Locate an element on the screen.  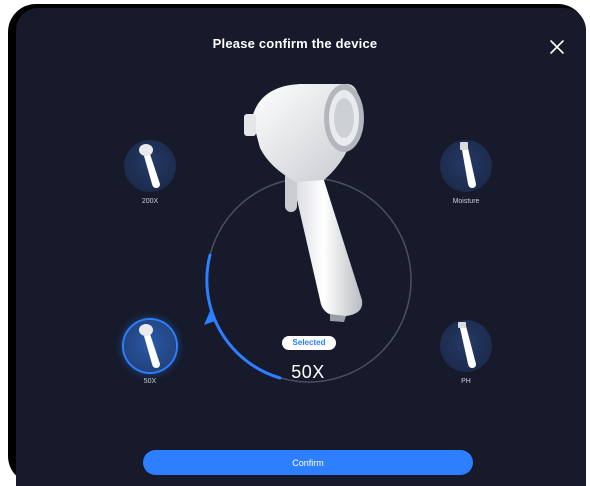
moisture-probe-icon is located at coordinates (468, 165).